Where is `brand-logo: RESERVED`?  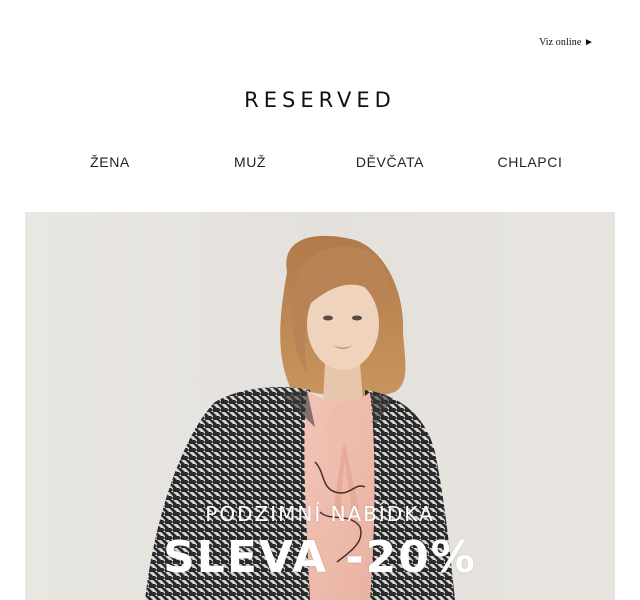 brand-logo: RESERVED is located at coordinates (320, 100).